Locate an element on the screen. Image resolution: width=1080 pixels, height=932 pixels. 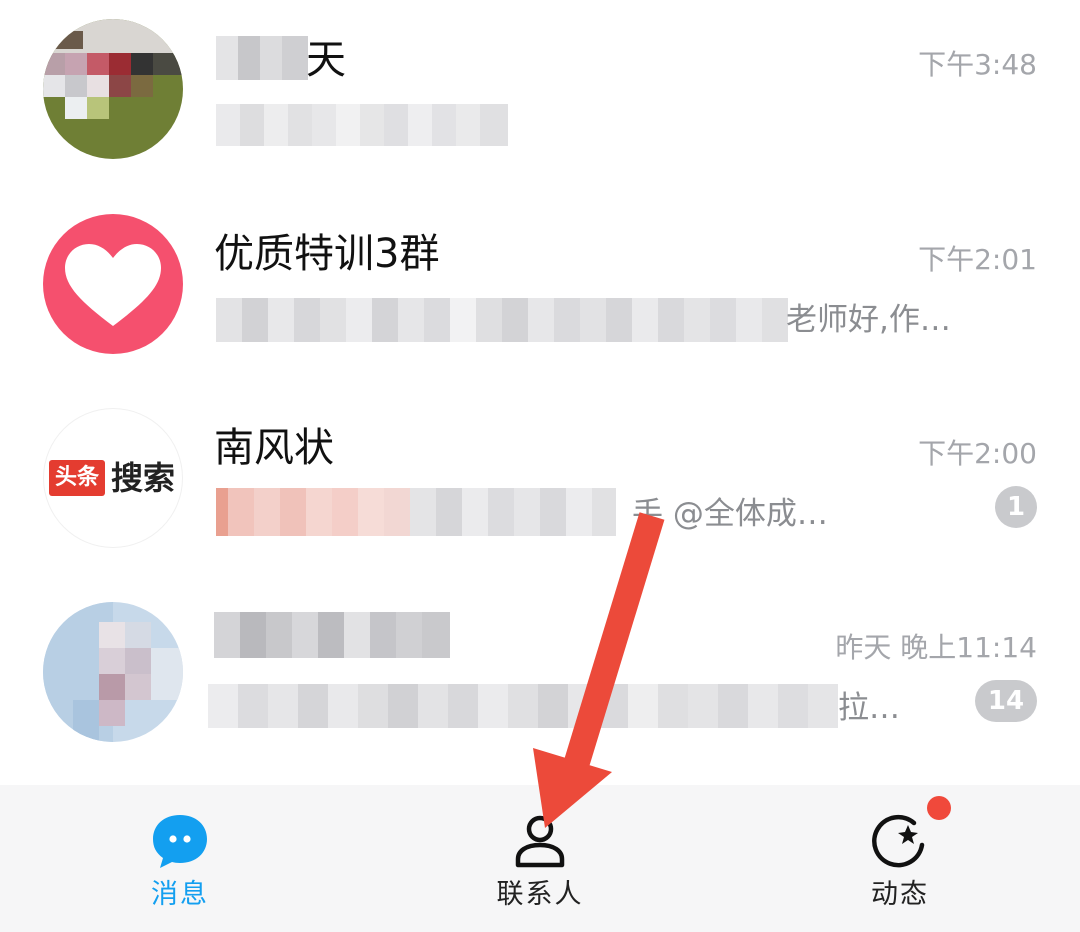
avatar: 头条 搜索 is located at coordinates (113, 478).